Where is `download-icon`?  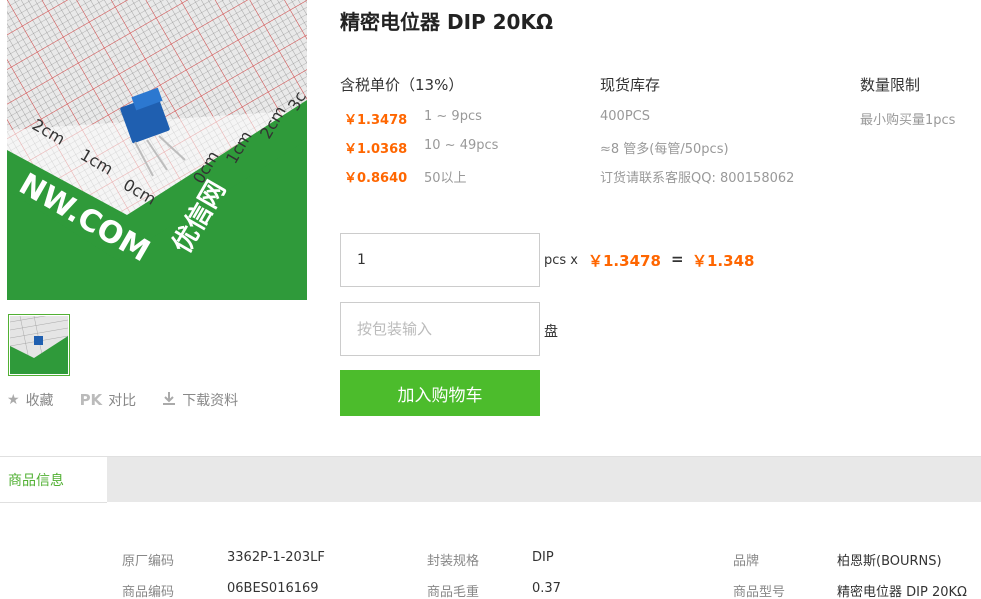 download-icon is located at coordinates (169, 400).